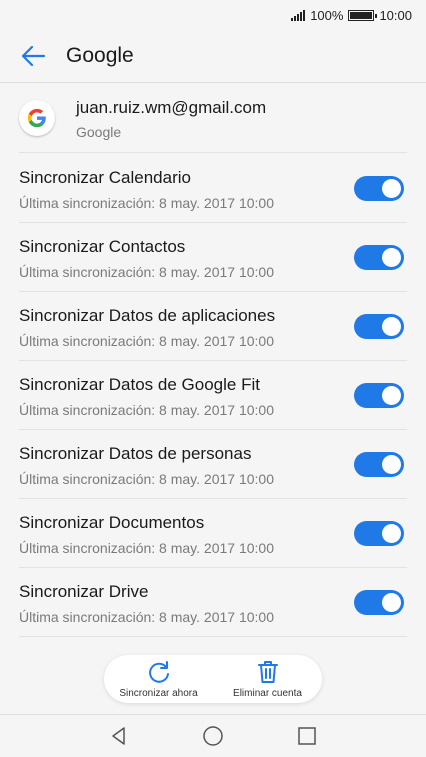 The height and width of the screenshot is (757, 426). Describe the element at coordinates (100, 55) in the screenshot. I see `page-title: Google` at that location.